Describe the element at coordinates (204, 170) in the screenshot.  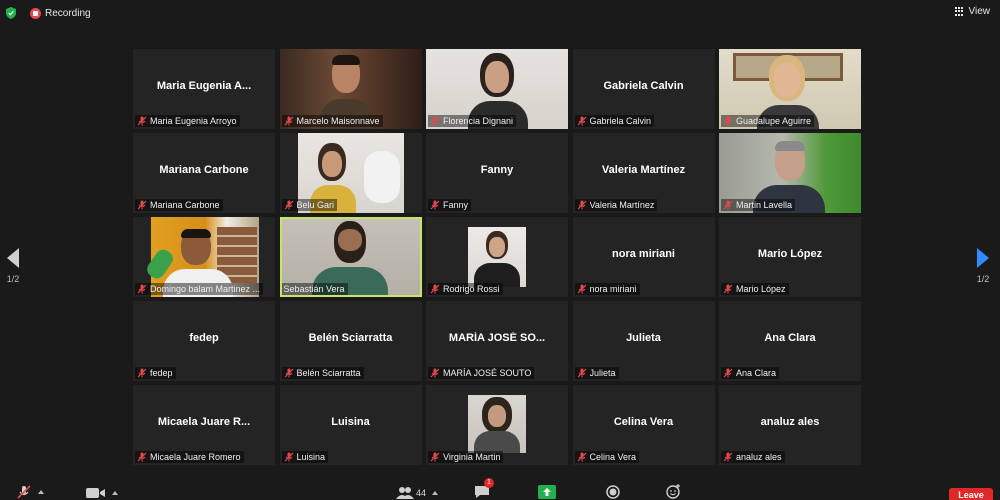
I see `participant-display-name: Mariana Carbone` at that location.